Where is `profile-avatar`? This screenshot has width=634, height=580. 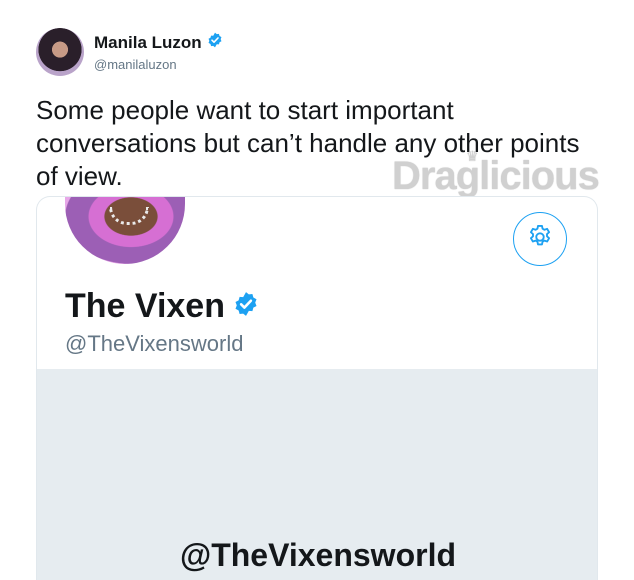 profile-avatar is located at coordinates (125, 230).